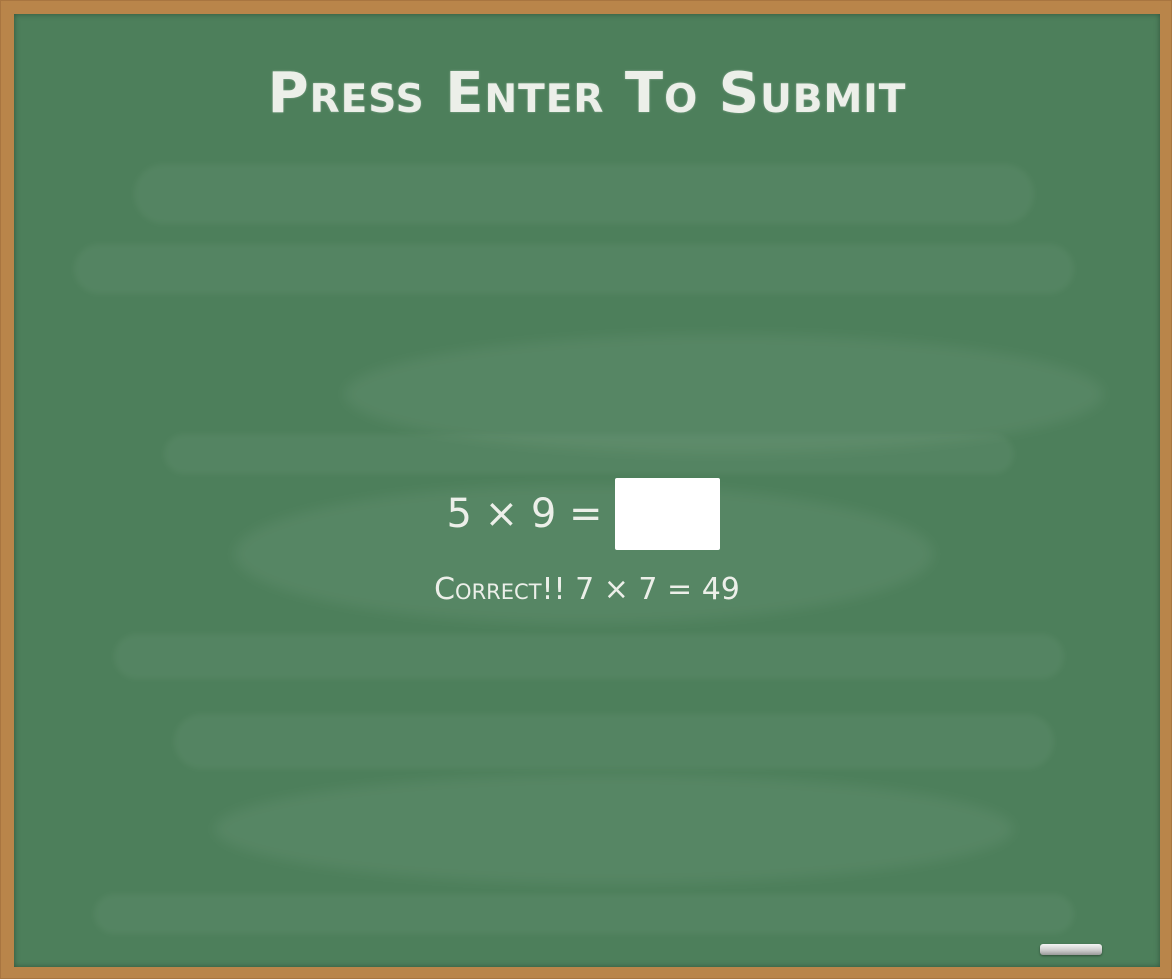 The image size is (1172, 979). What do you see at coordinates (524, 514) in the screenshot?
I see `equation-text: 5 × 9 =` at bounding box center [524, 514].